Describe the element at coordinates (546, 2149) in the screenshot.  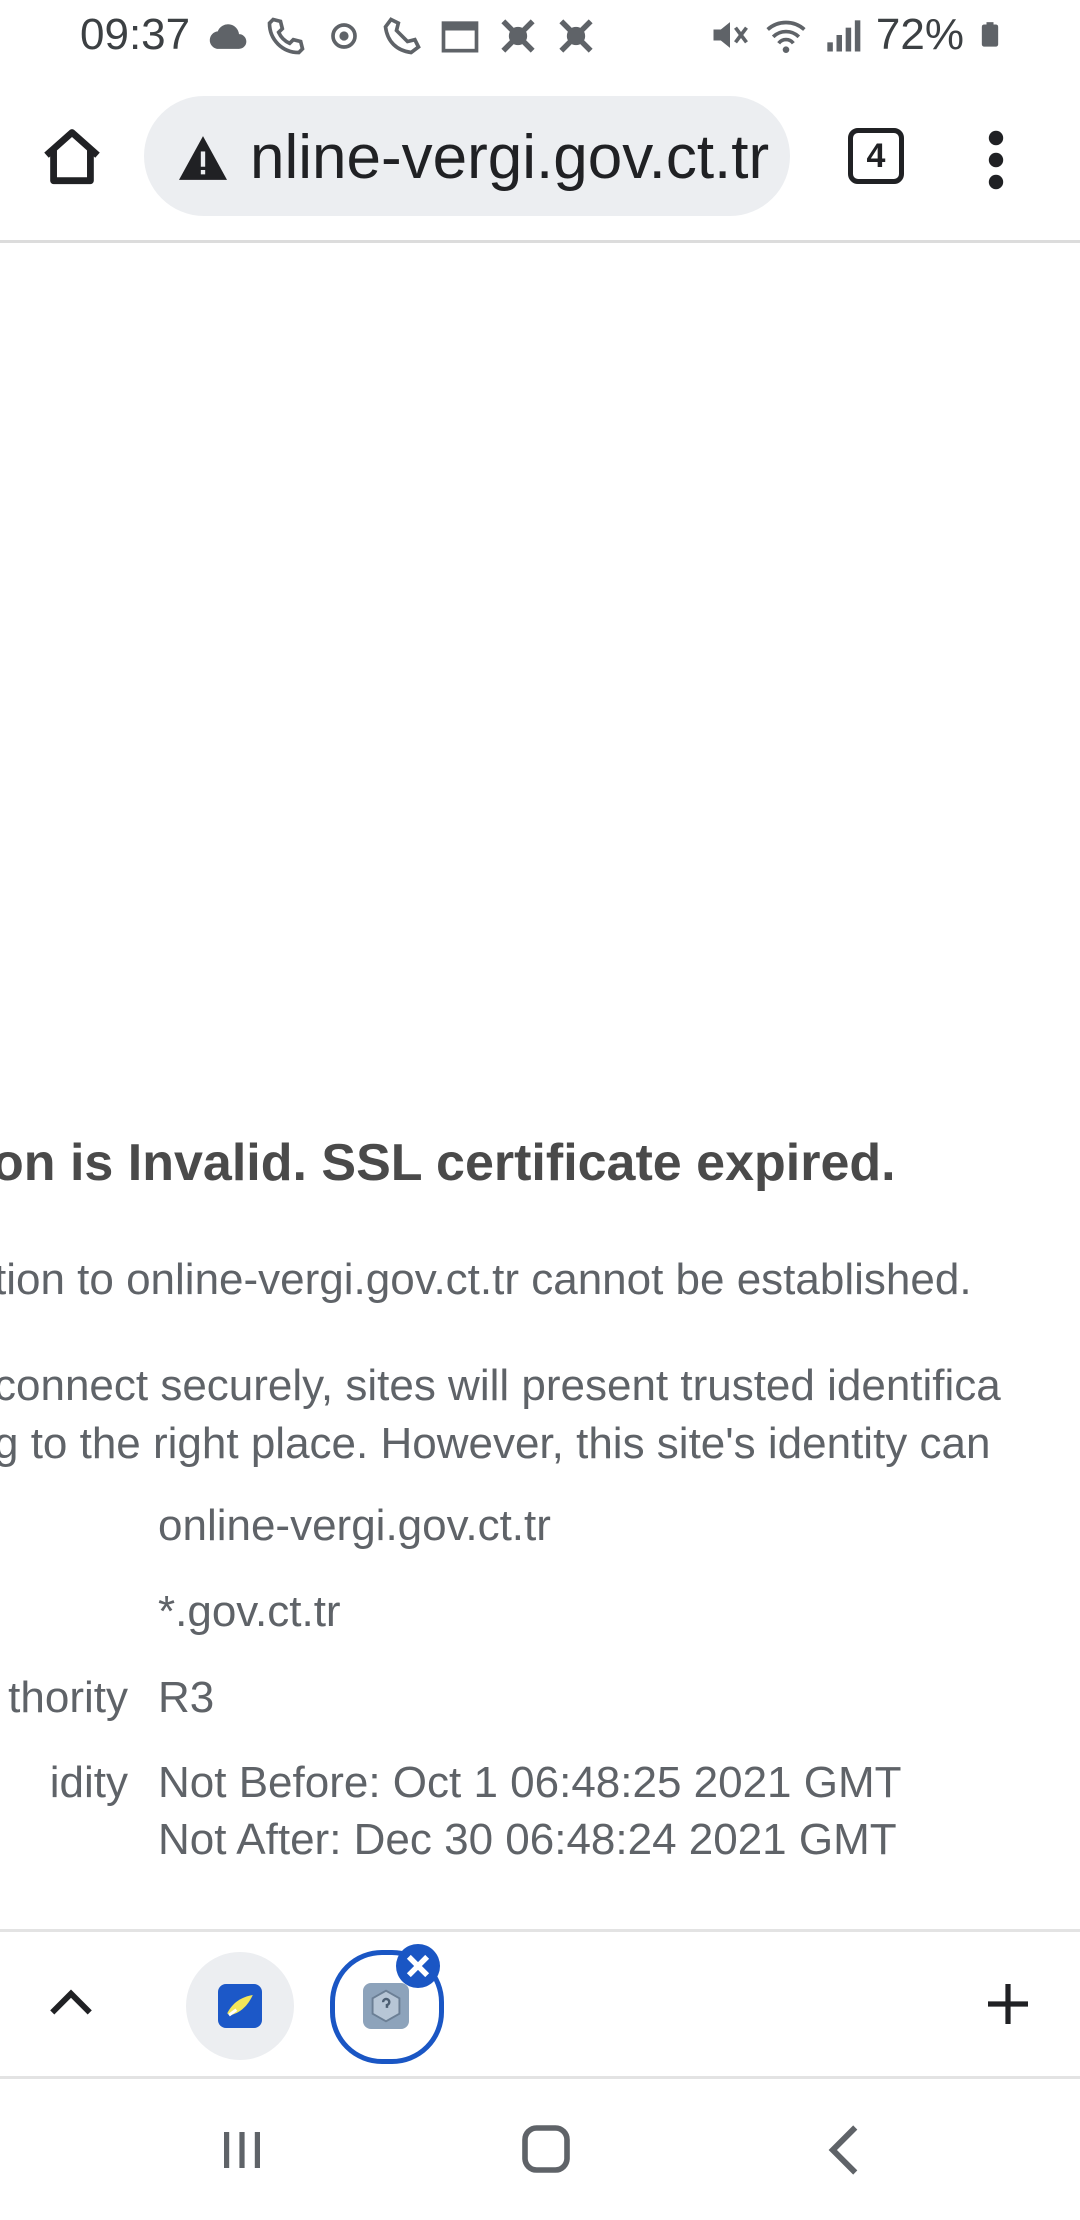
I see `home-nav-icon` at that location.